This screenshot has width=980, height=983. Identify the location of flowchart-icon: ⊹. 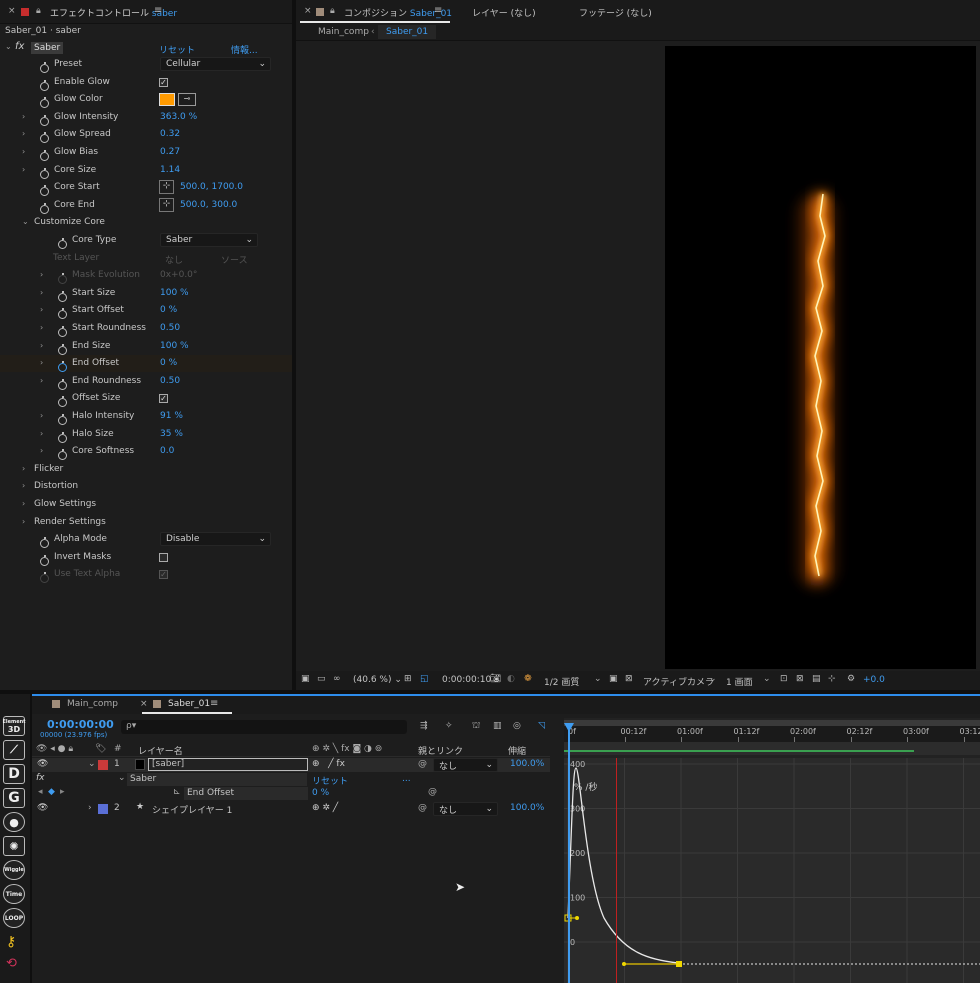
(832, 679).